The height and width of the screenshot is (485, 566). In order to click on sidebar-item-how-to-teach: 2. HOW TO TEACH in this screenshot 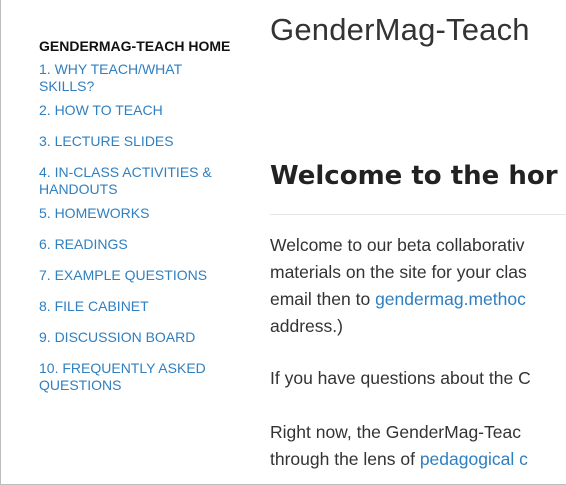, I will do `click(139, 110)`.